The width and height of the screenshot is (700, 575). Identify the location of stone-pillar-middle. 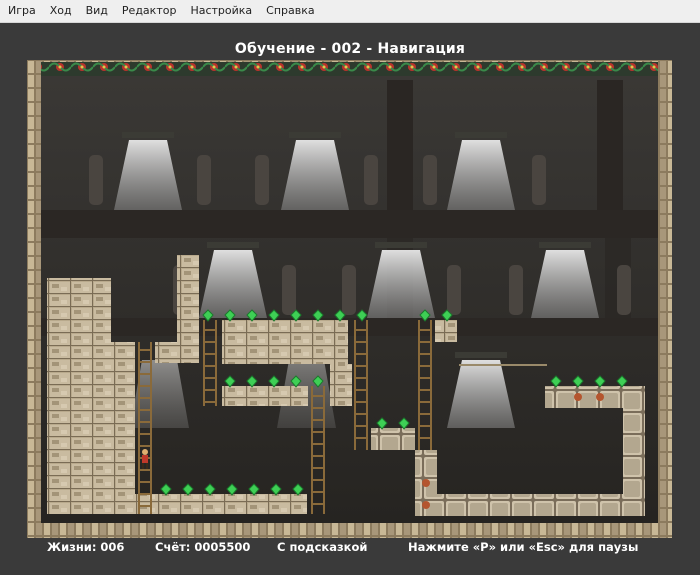
(341, 385).